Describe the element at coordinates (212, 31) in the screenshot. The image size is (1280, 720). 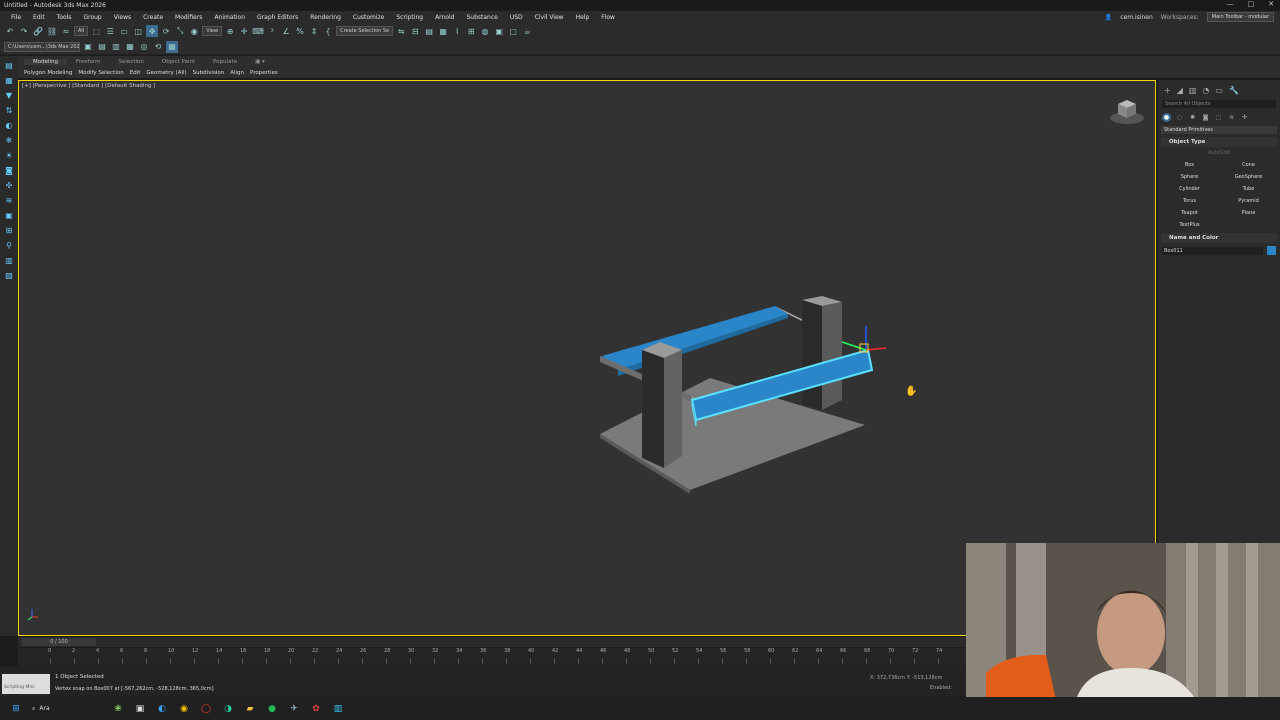
I see `reference-coord-dropdown: View` at that location.